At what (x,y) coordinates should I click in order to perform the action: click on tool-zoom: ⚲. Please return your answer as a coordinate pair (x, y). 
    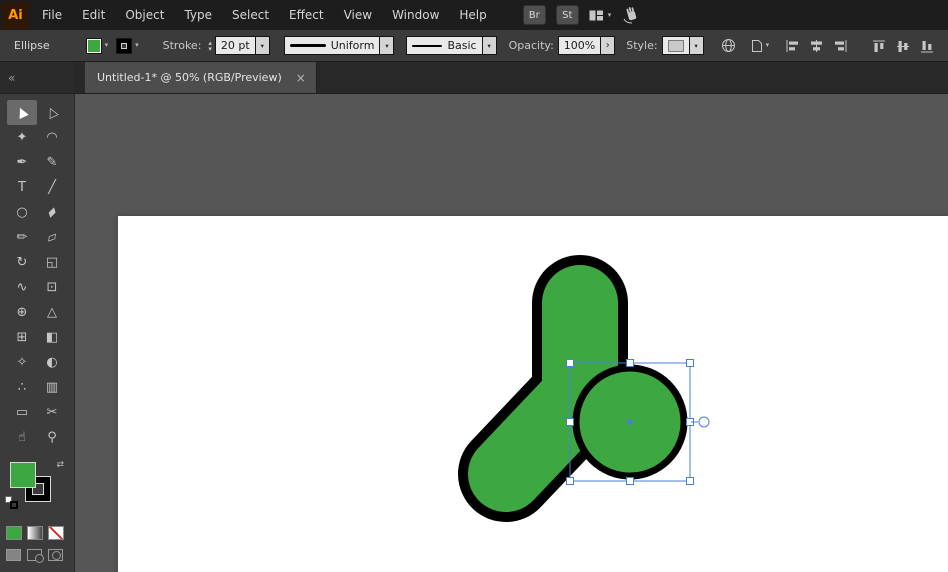
    Looking at the image, I should click on (52, 437).